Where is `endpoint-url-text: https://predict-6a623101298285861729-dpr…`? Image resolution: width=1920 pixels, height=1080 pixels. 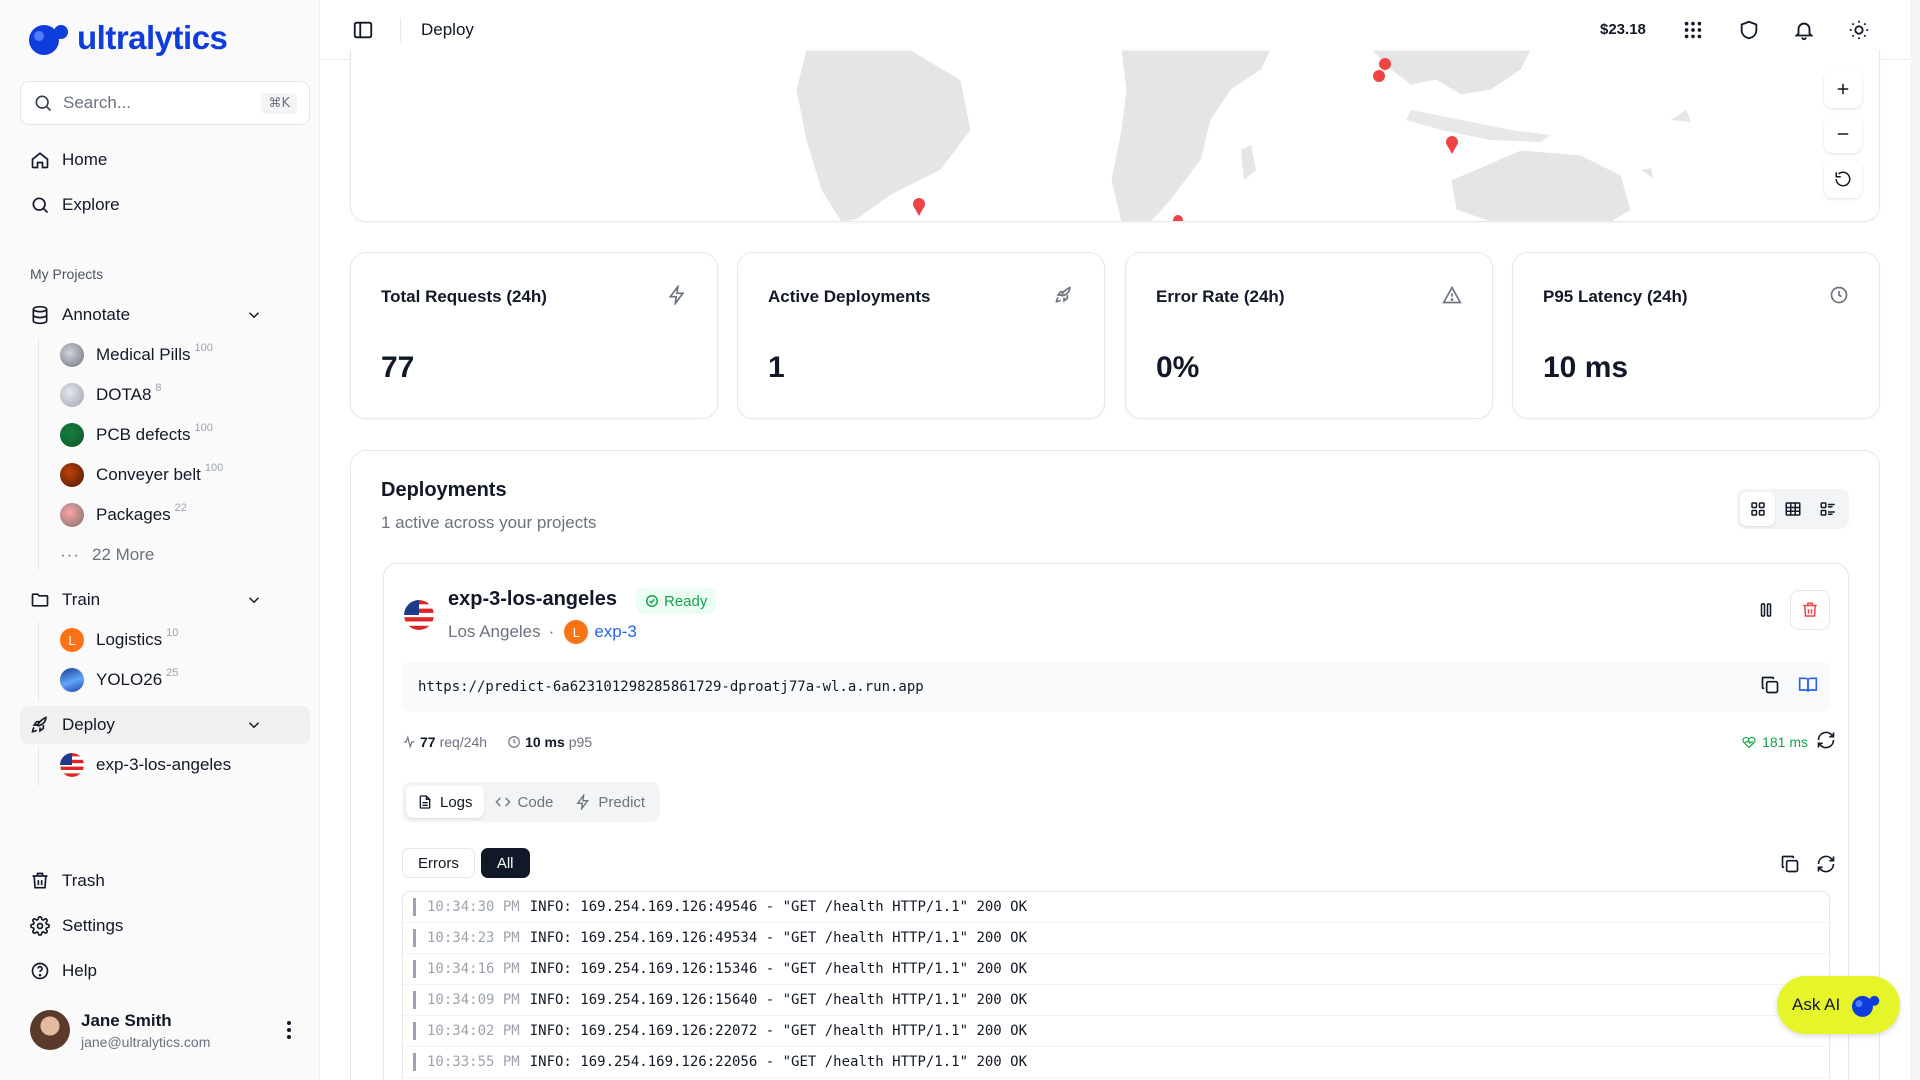 endpoint-url-text: https://predict-6a623101298285861729-dpr… is located at coordinates (671, 687).